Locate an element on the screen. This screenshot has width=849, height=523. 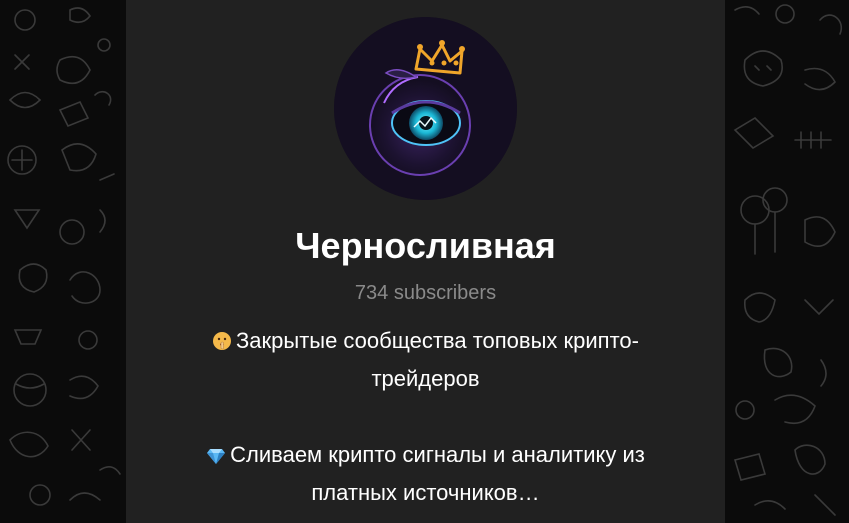
shushing-face-icon is located at coordinates (222, 341).